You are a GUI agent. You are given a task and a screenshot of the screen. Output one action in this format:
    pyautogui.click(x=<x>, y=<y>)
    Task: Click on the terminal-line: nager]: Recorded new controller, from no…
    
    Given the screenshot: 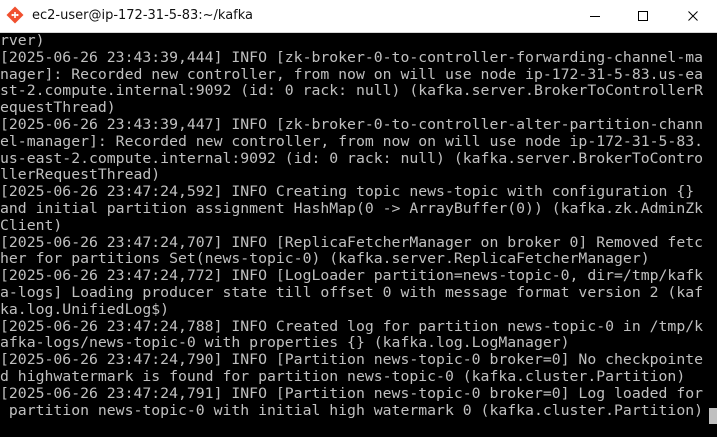 What is the action you would take?
    pyautogui.click(x=352, y=74)
    